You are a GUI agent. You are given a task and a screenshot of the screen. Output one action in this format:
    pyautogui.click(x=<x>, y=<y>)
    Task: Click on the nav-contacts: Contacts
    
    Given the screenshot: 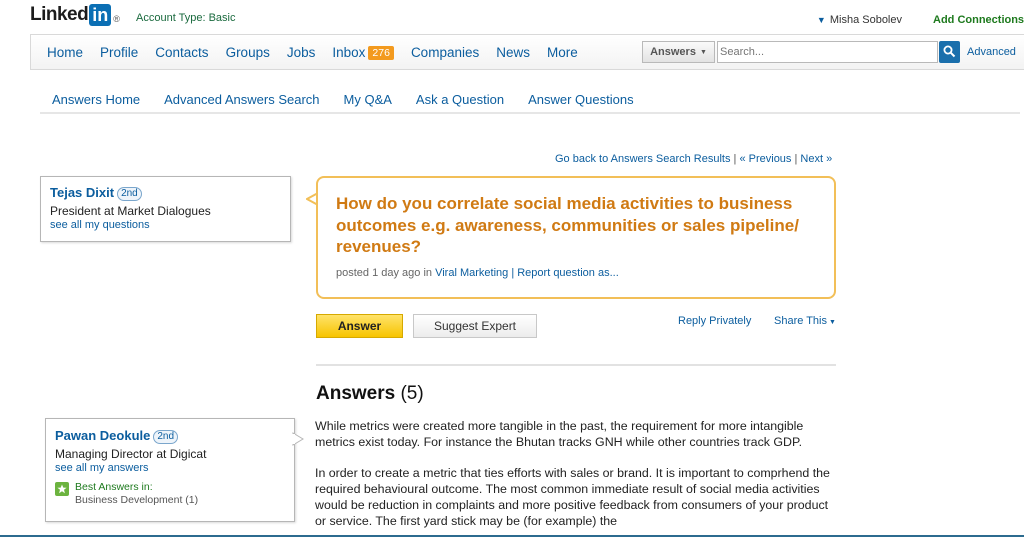 What is the action you would take?
    pyautogui.click(x=181, y=52)
    